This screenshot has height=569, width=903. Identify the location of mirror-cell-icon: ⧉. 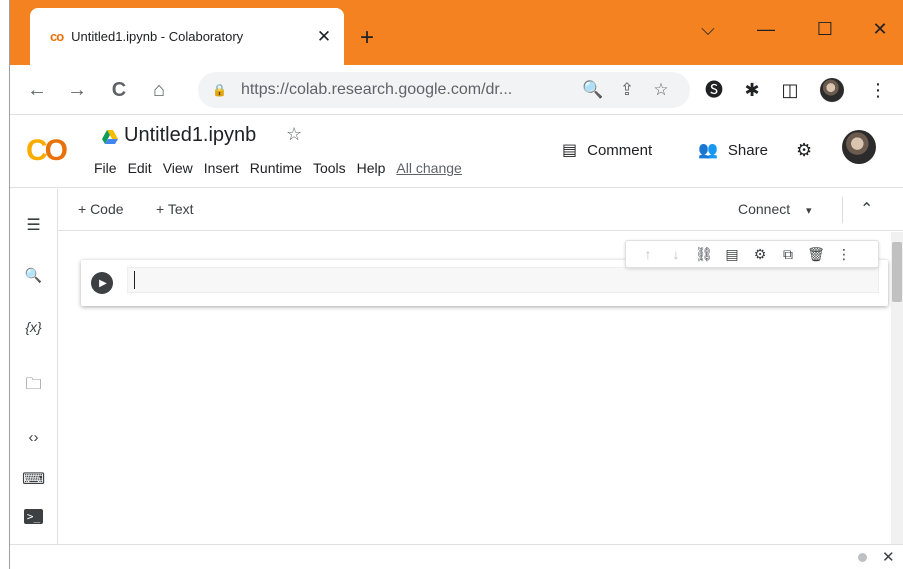
(788, 254).